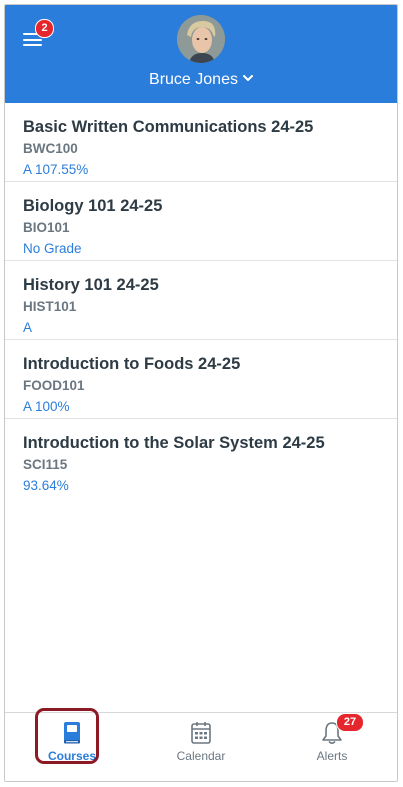  I want to click on user-name-dropdown: Bruce Jones, so click(201, 79).